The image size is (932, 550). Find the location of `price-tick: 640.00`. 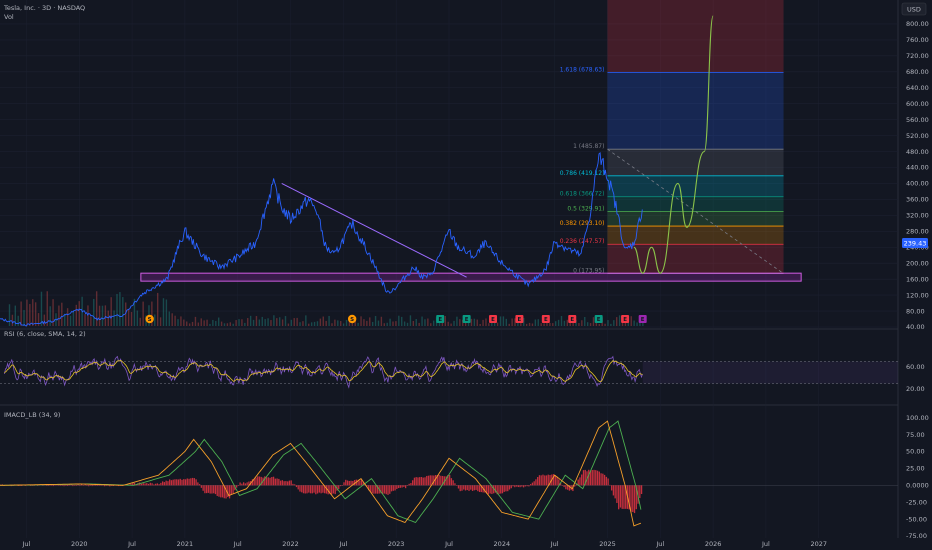

price-tick: 640.00 is located at coordinates (917, 88).